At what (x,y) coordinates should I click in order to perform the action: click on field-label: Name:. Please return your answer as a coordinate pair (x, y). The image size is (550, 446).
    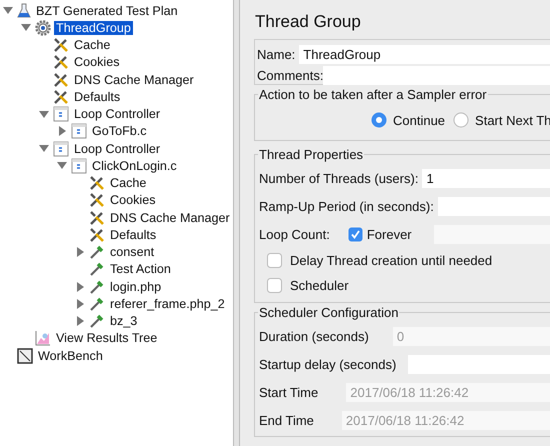
    Looking at the image, I should click on (276, 54).